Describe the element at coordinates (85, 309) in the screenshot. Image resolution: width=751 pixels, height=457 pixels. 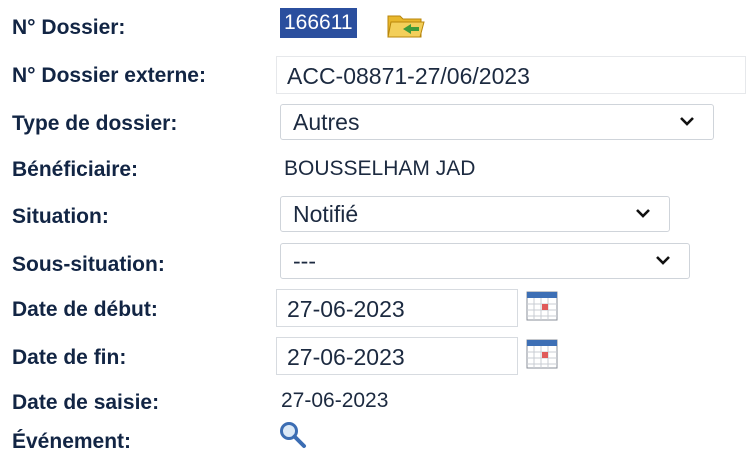
I see `date-debut-label: Date de début:` at that location.